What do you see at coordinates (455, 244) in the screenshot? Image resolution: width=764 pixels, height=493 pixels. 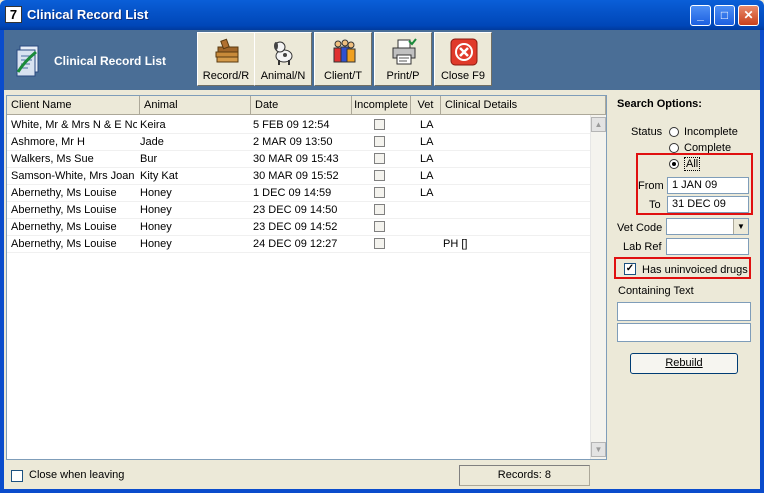 I see `clinical-details-cell: PH []` at bounding box center [455, 244].